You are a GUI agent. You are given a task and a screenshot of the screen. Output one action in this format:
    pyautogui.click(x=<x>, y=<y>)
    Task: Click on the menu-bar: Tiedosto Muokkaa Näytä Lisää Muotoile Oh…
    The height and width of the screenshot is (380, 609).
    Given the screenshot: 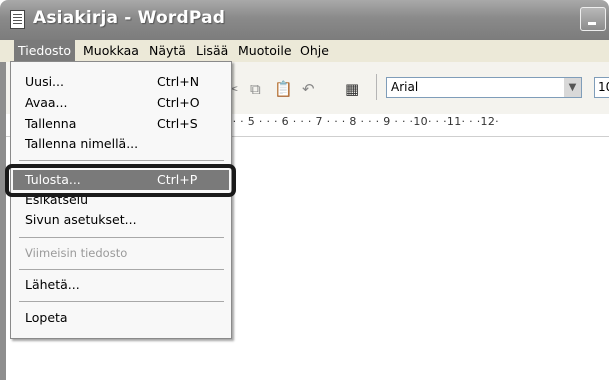 What is the action you would take?
    pyautogui.click(x=304, y=51)
    